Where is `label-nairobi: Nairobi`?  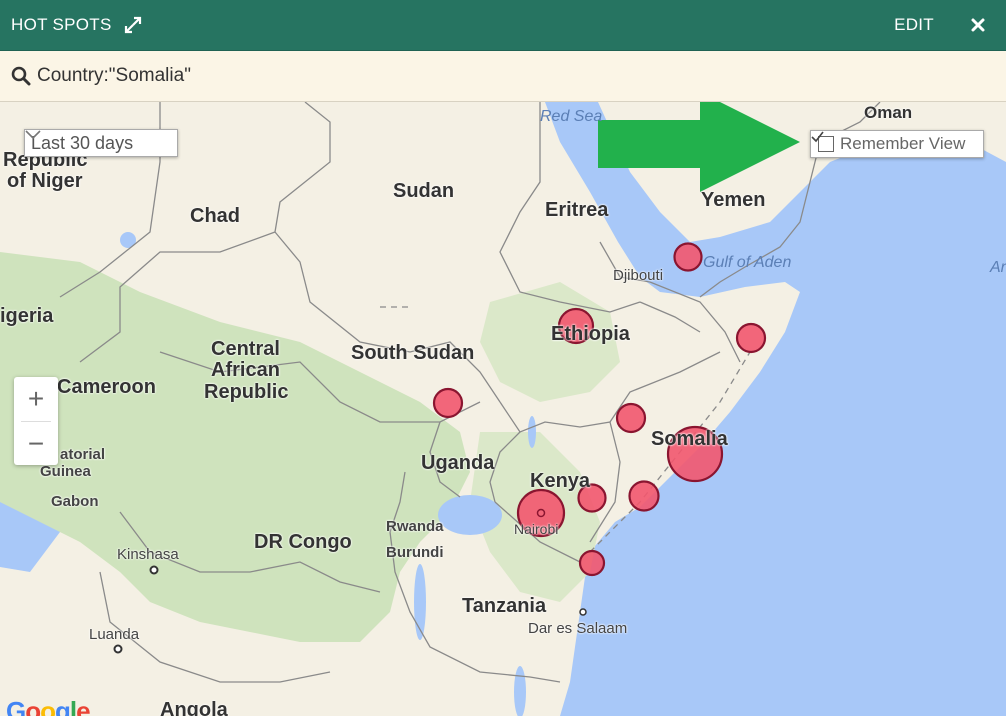
label-nairobi: Nairobi is located at coordinates (536, 529).